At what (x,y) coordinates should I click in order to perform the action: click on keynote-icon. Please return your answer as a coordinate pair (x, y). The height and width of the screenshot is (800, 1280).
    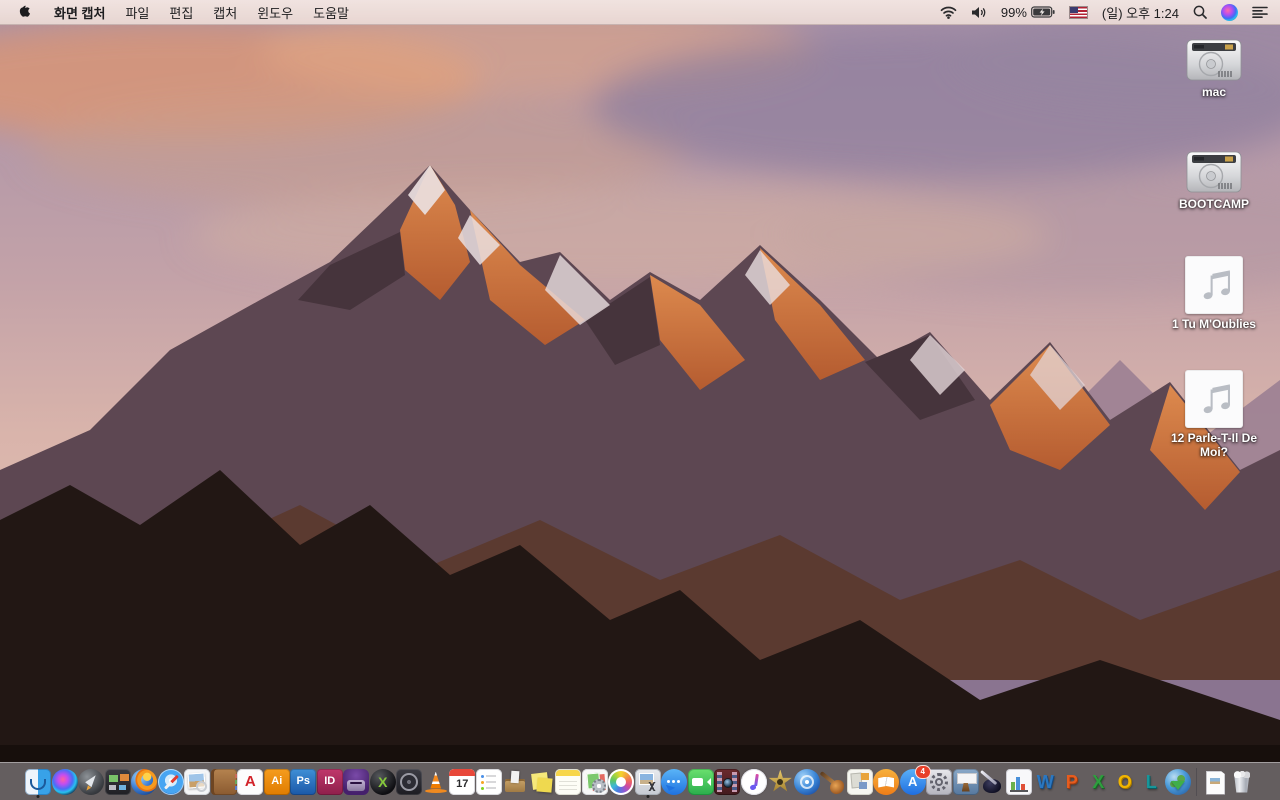
    Looking at the image, I should click on (965, 781).